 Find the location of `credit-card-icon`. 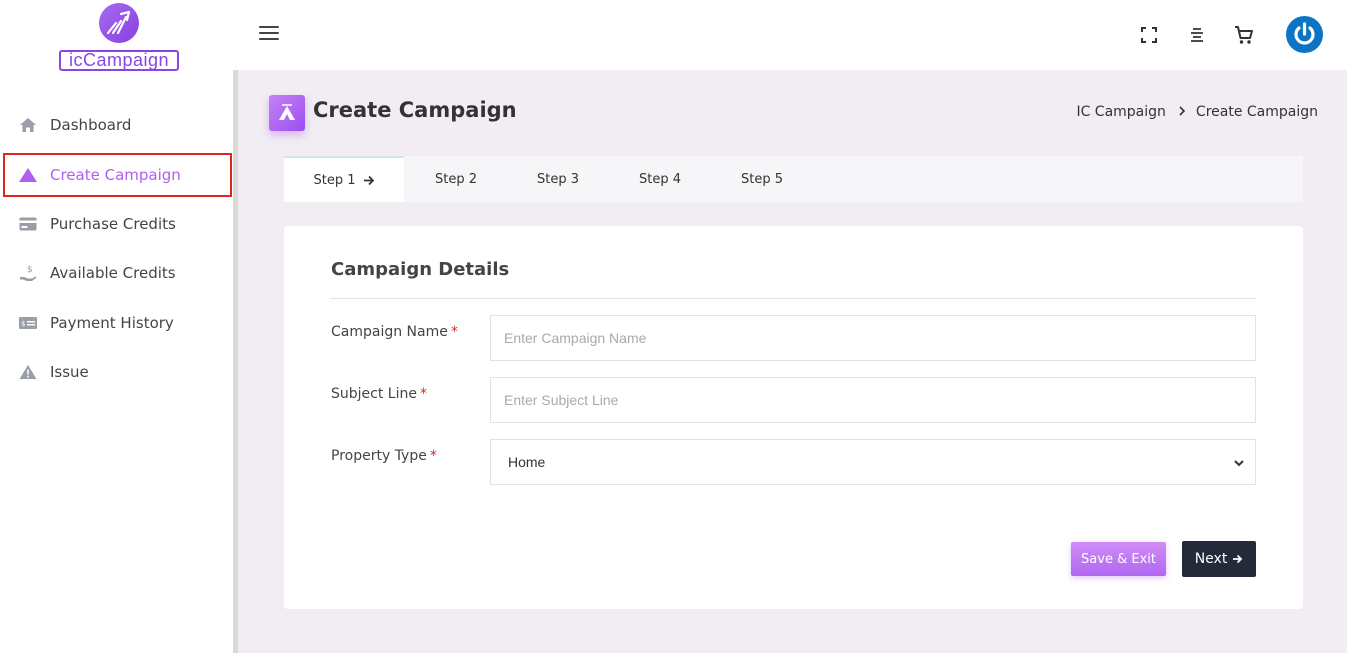

credit-card-icon is located at coordinates (28, 224).